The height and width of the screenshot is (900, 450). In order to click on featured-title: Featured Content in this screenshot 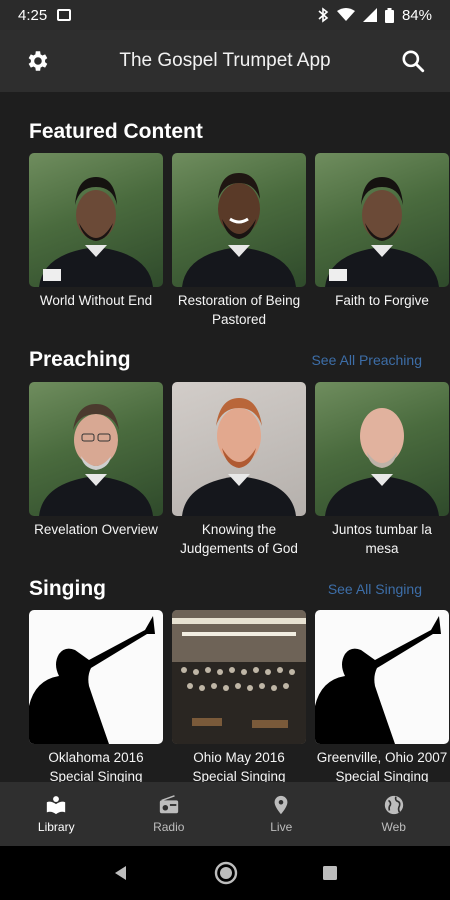, I will do `click(116, 131)`.